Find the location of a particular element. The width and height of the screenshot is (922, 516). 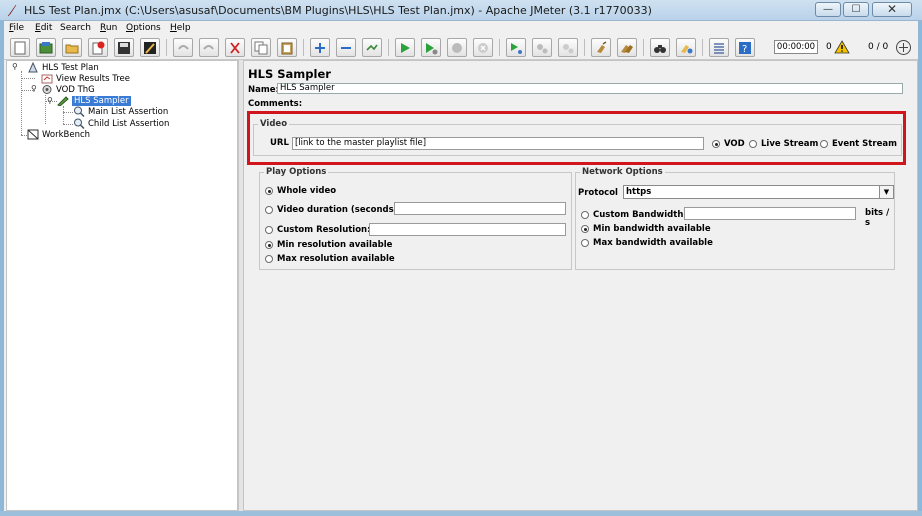

menu-search: Search is located at coordinates (75, 28).